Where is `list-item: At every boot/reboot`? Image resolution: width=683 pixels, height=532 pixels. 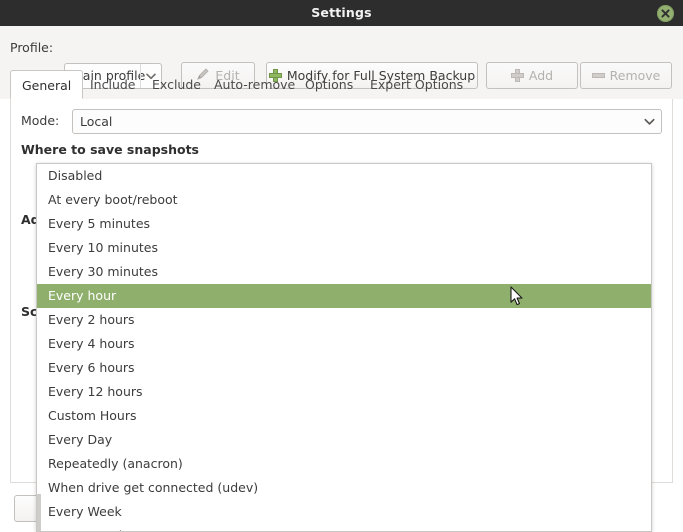 list-item: At every boot/reboot is located at coordinates (344, 200).